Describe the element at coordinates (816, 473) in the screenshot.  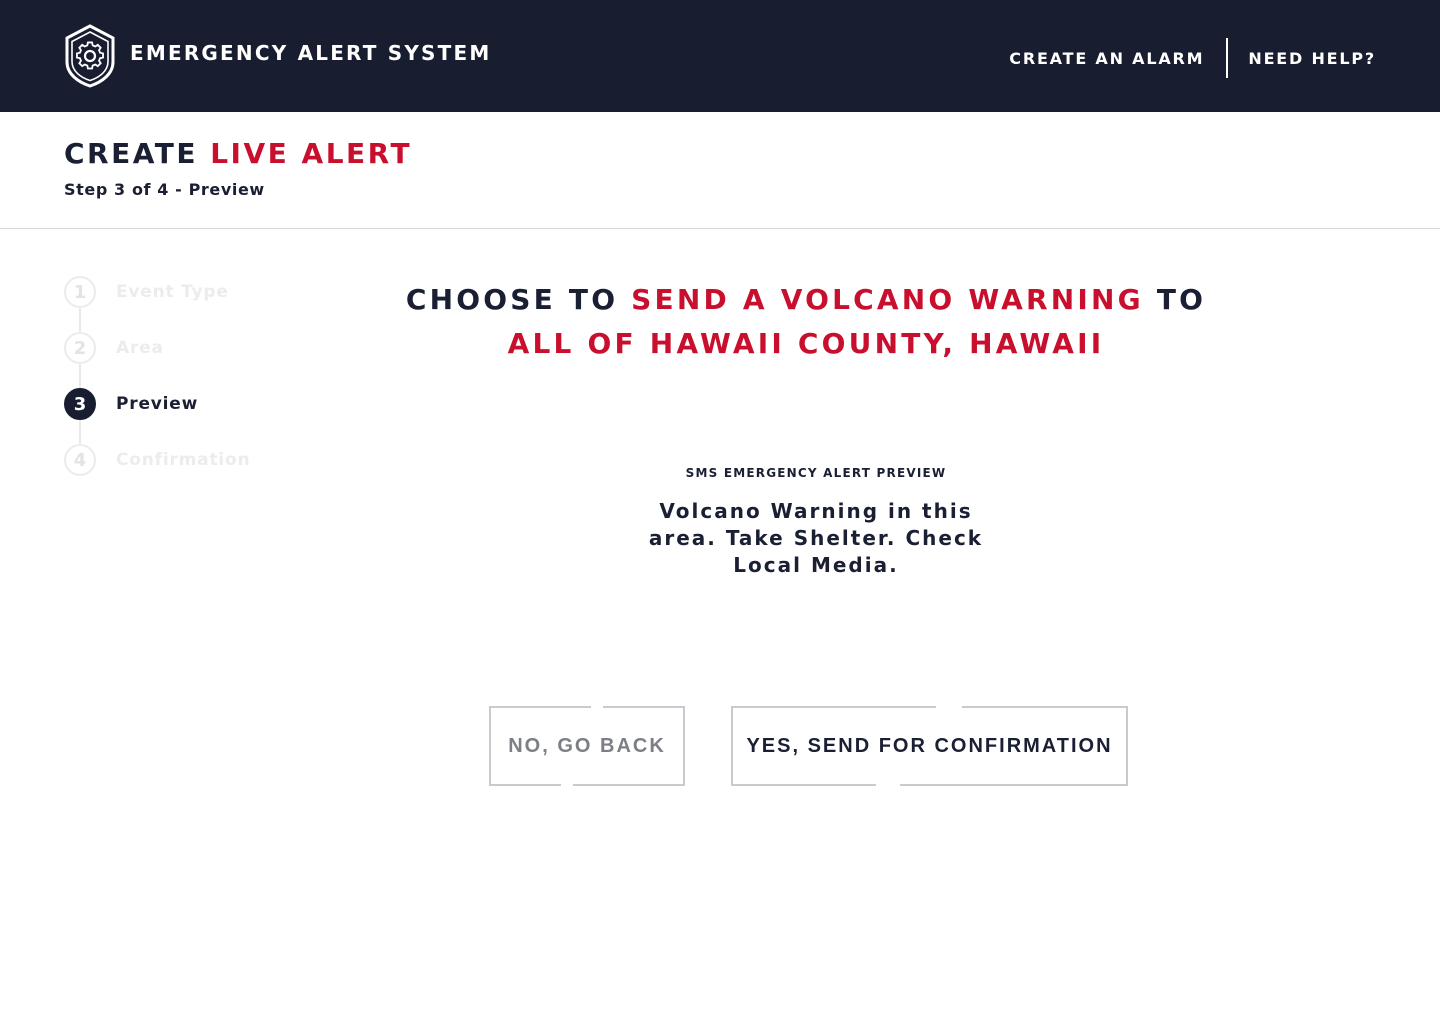
I see `sms-preview-label: SMS EMERGENCY ALERT PREVIEW` at that location.